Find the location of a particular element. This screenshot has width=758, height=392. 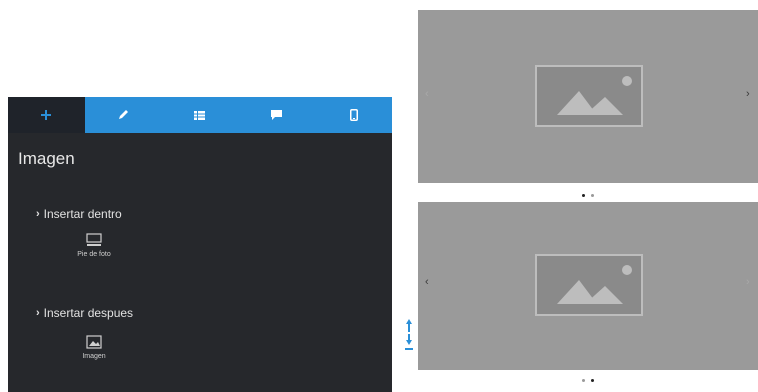

tile-label: Imagen is located at coordinates (94, 356).